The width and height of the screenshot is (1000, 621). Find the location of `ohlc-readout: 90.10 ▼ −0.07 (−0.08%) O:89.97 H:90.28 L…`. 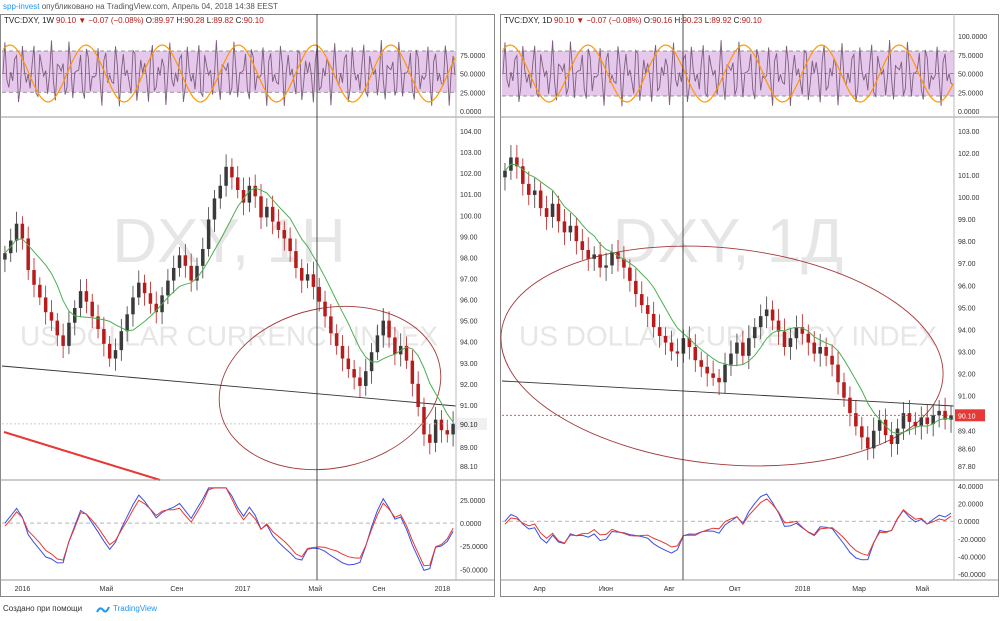

ohlc-readout: 90.10 ▼ −0.07 (−0.08%) O:89.97 H:90.28 L… is located at coordinates (160, 20).